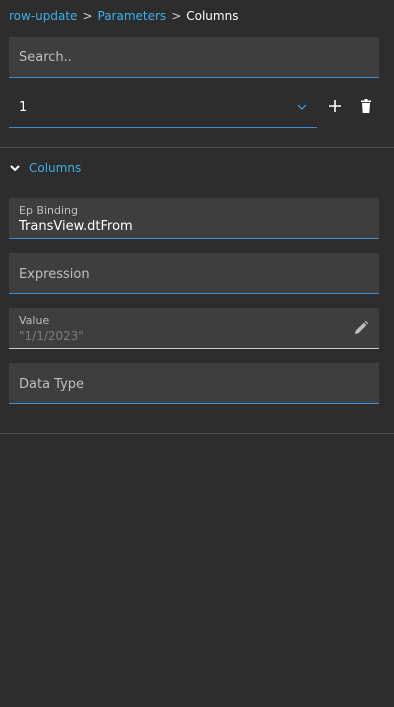 The height and width of the screenshot is (707, 394). Describe the element at coordinates (76, 226) in the screenshot. I see `ep-binding-value: TransView.dtFrom` at that location.